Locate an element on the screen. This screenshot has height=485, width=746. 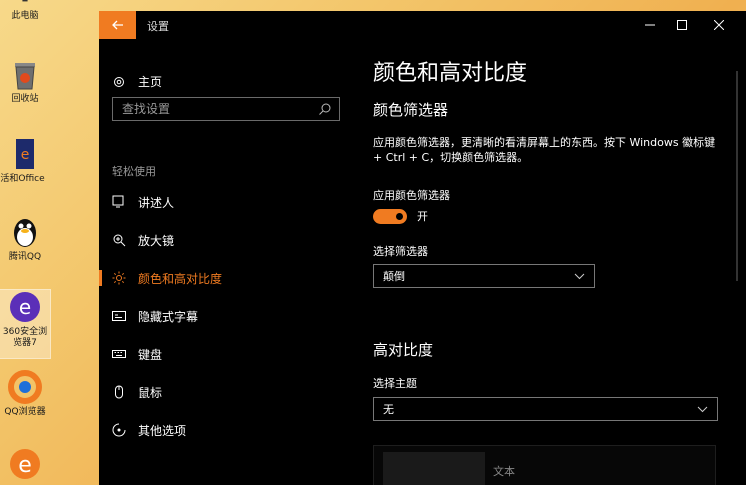
desktop-icon-label: 腾讯QQ is located at coordinates (25, 257).